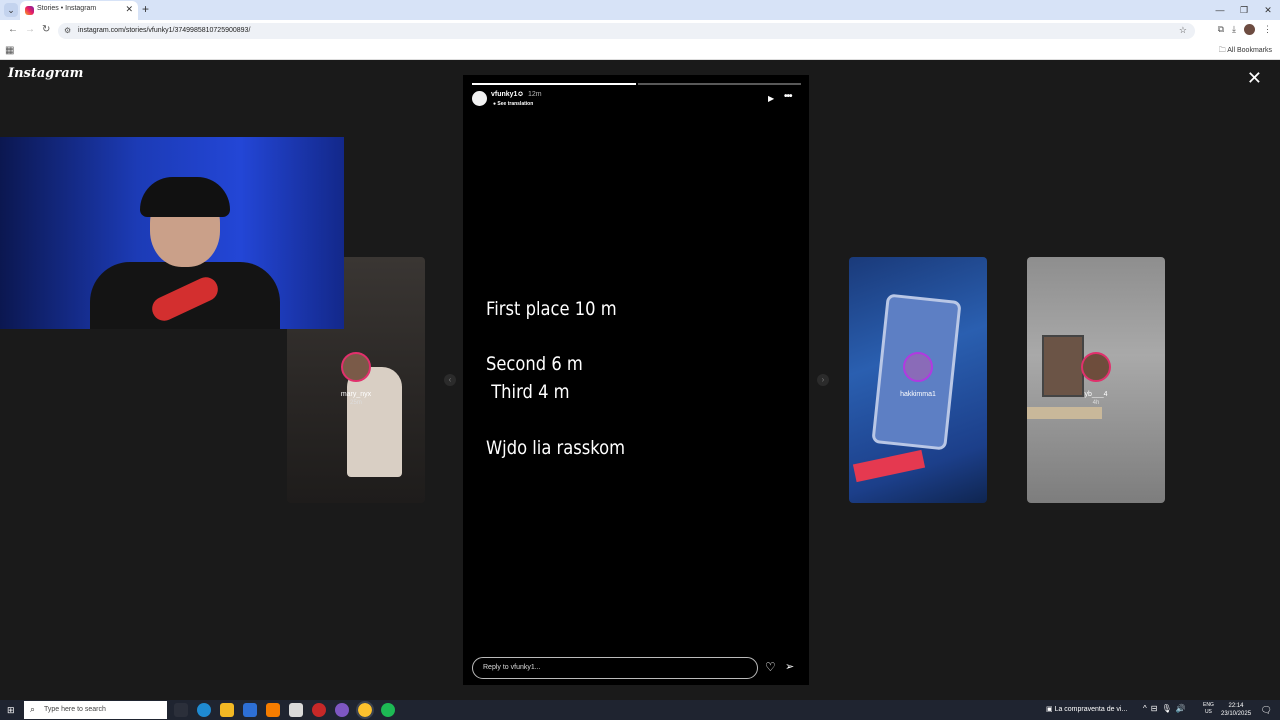 The image size is (1280, 720). I want to click on file-explorer-icon, so click(227, 710).